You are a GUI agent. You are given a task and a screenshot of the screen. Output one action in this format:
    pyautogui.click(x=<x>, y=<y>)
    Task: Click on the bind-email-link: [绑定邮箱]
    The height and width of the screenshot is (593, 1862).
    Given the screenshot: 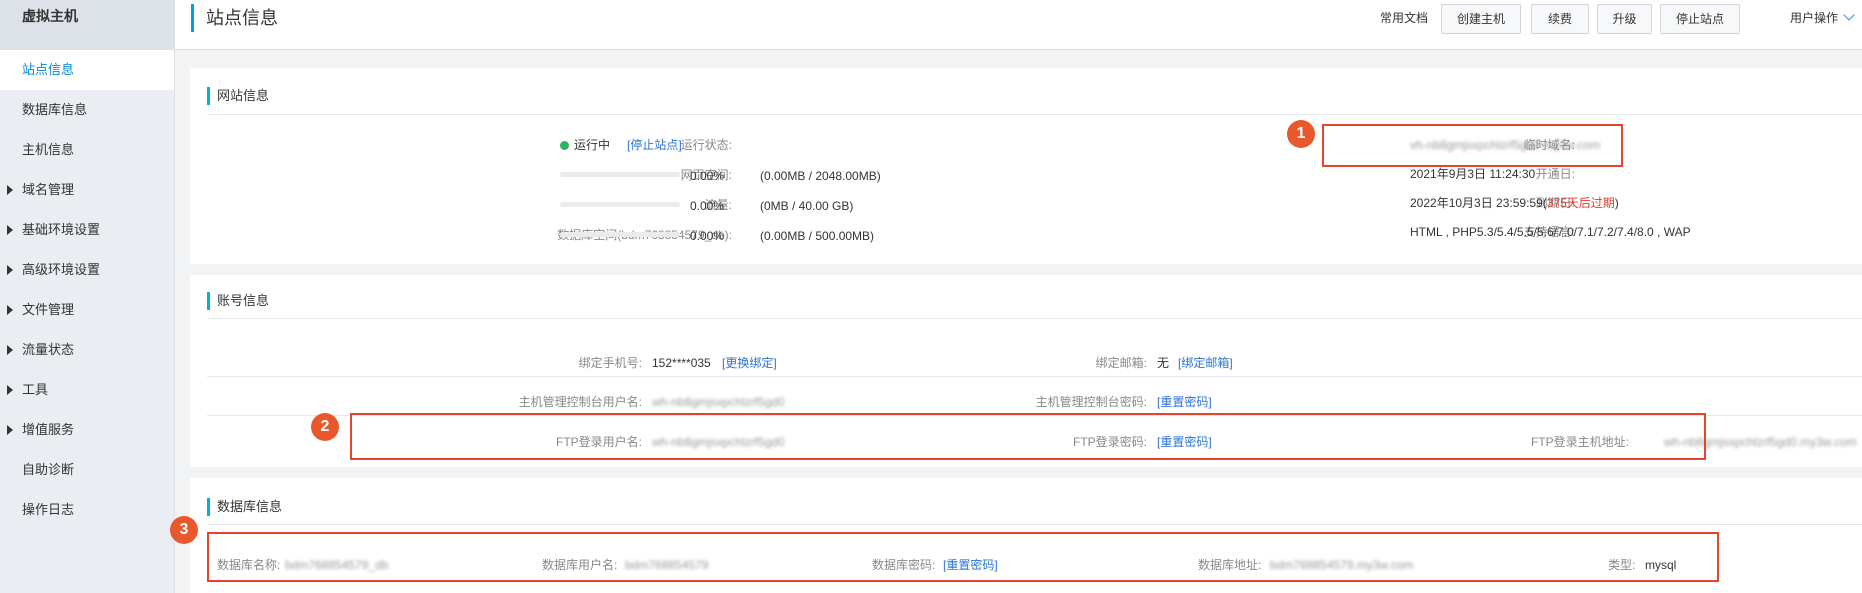 What is the action you would take?
    pyautogui.click(x=1205, y=363)
    